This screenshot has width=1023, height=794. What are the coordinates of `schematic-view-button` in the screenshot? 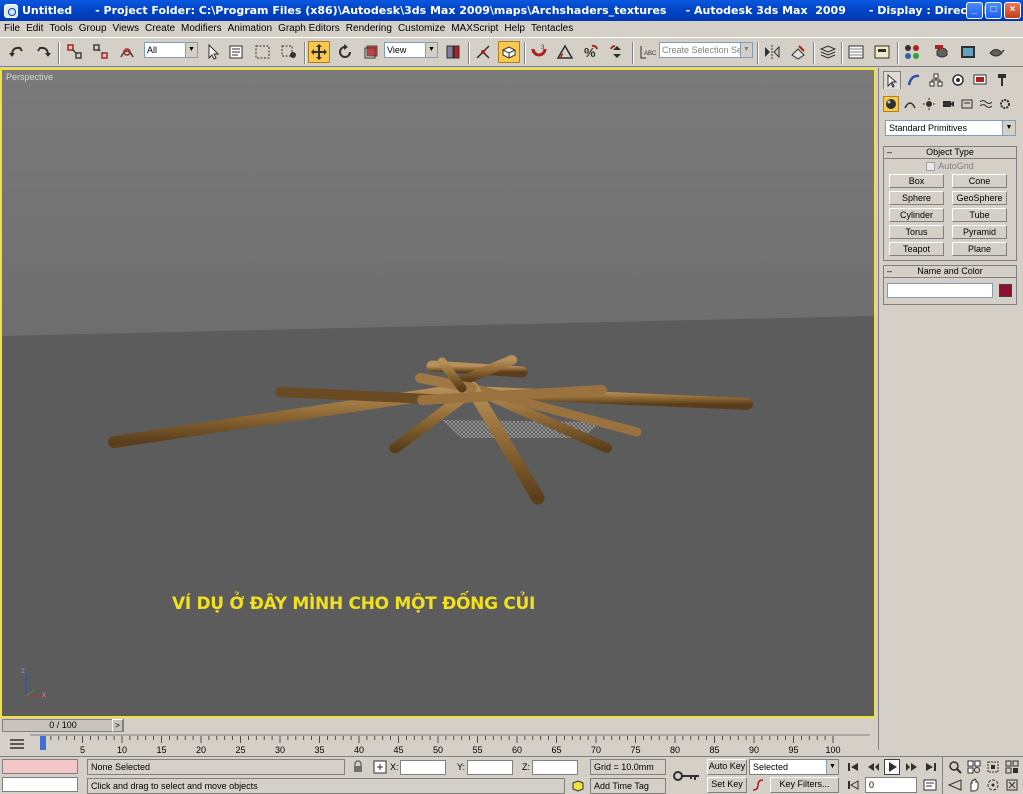 It's located at (882, 52).